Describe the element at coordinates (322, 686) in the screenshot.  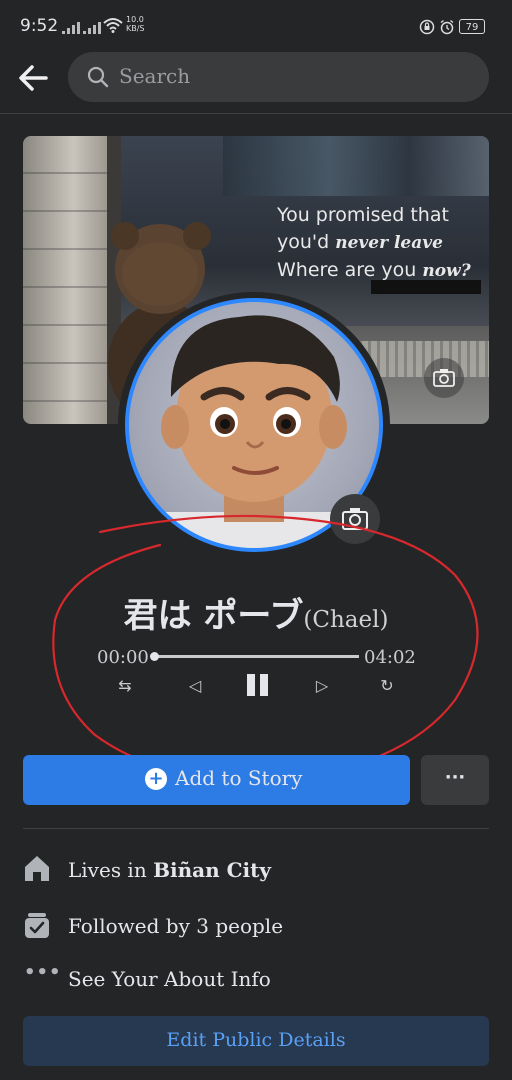
I see `next-icon: ▷` at that location.